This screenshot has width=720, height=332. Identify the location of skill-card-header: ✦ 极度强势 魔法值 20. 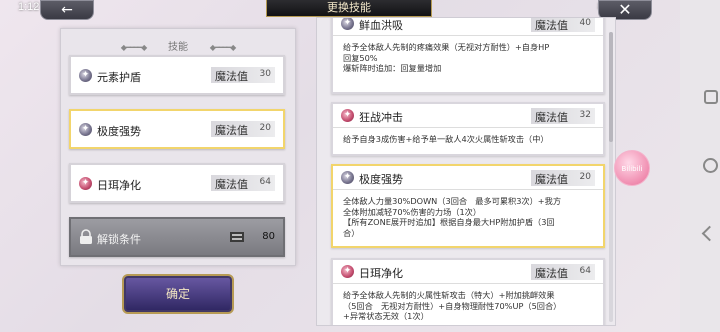
(468, 178).